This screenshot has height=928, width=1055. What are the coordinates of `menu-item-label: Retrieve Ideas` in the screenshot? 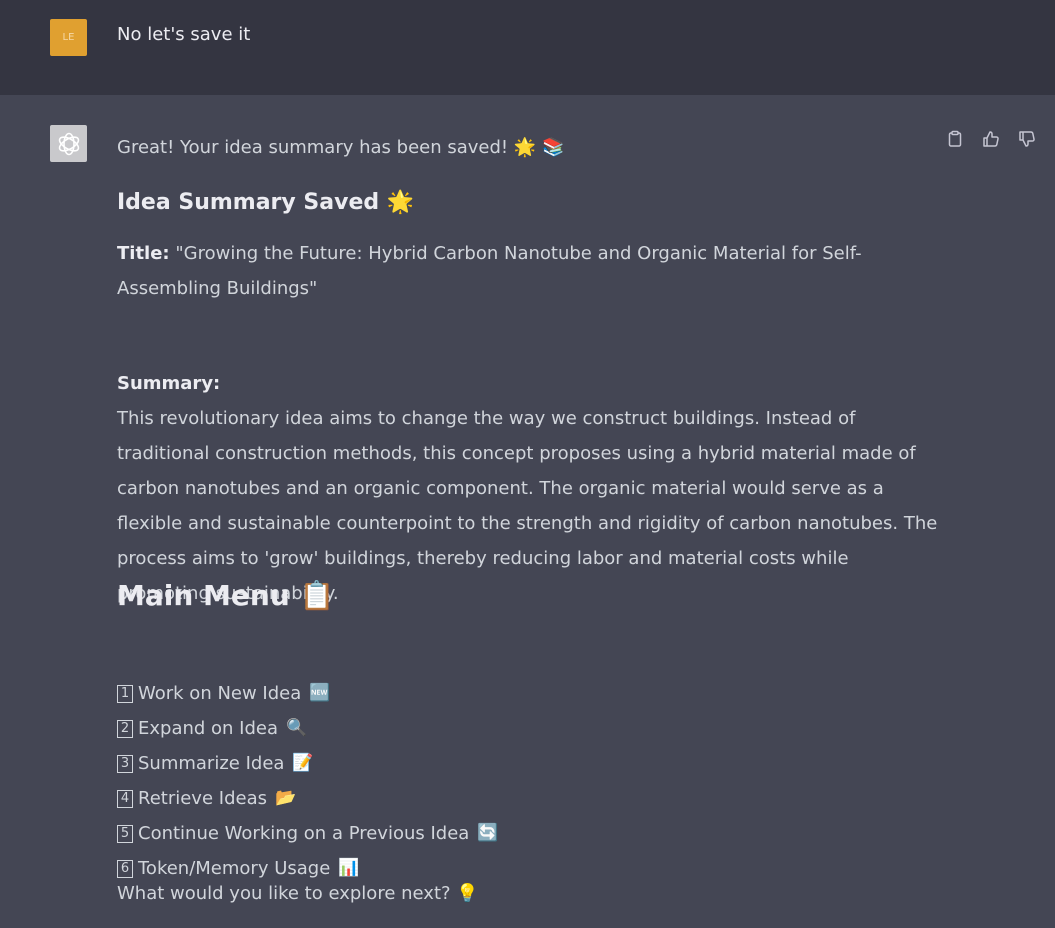 It's located at (202, 798).